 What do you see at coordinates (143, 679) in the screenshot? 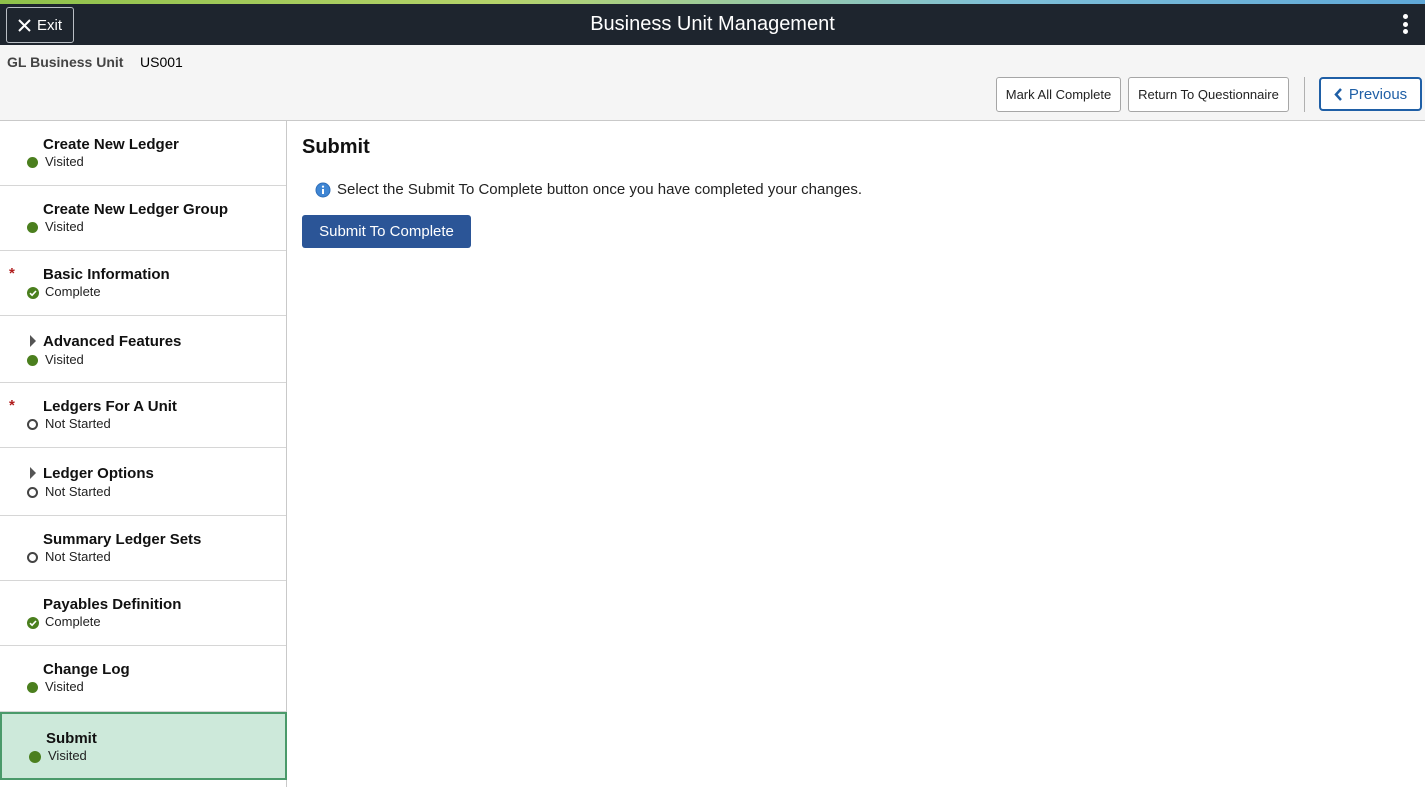
I see `step-change-log: Change Log Visited` at bounding box center [143, 679].